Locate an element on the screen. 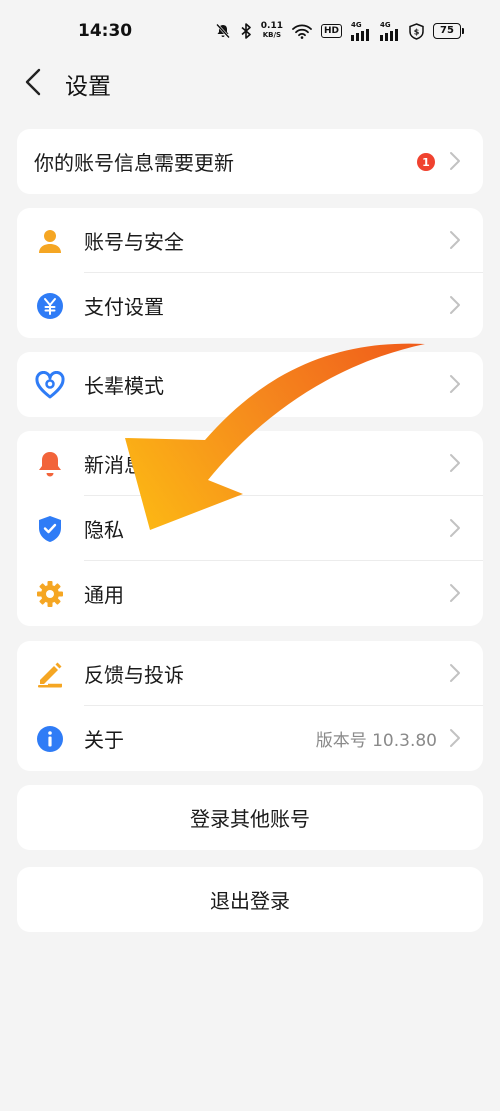  header: 设置 is located at coordinates (250, 82).